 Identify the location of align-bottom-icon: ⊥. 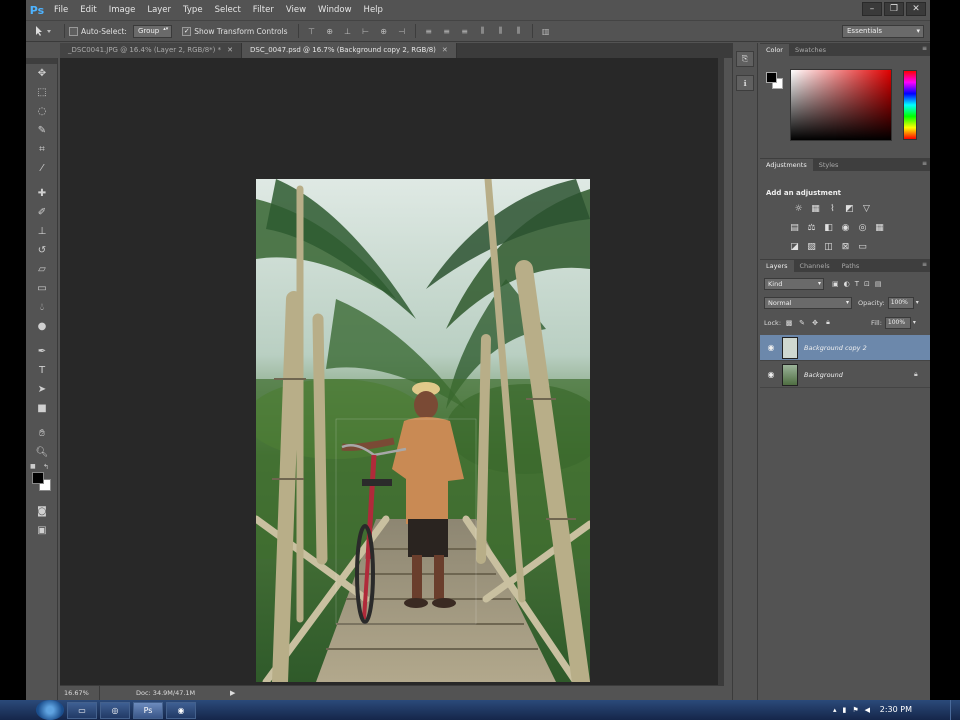
(348, 31).